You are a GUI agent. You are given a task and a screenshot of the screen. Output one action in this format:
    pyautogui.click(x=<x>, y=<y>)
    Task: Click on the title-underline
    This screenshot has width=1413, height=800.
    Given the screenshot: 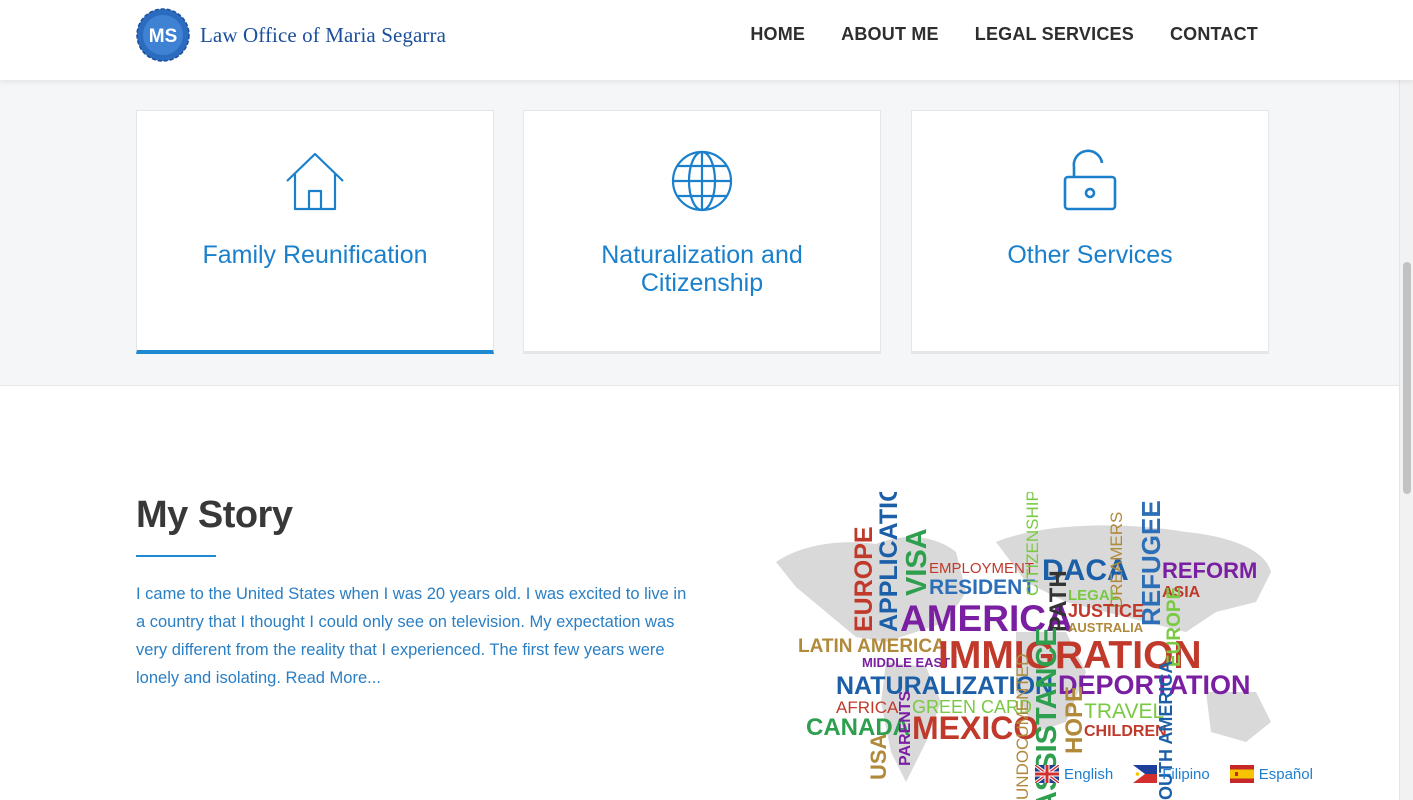 What is the action you would take?
    pyautogui.click(x=176, y=556)
    